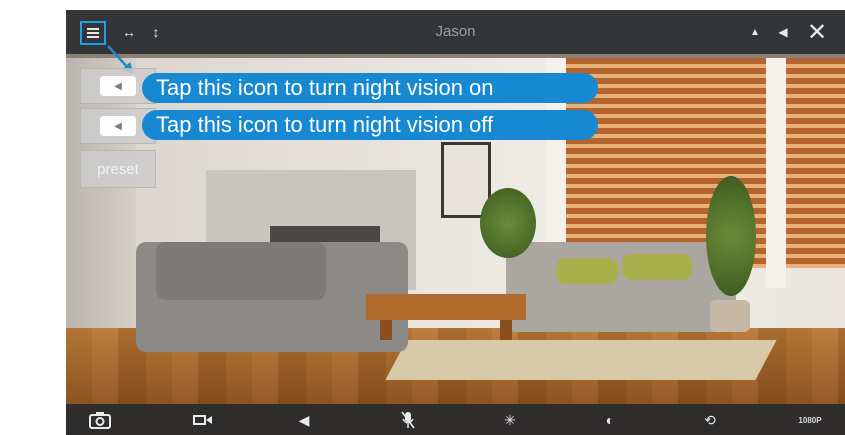 The image size is (845, 435). What do you see at coordinates (810, 420) in the screenshot?
I see `resolution-label: 1080P` at bounding box center [810, 420].